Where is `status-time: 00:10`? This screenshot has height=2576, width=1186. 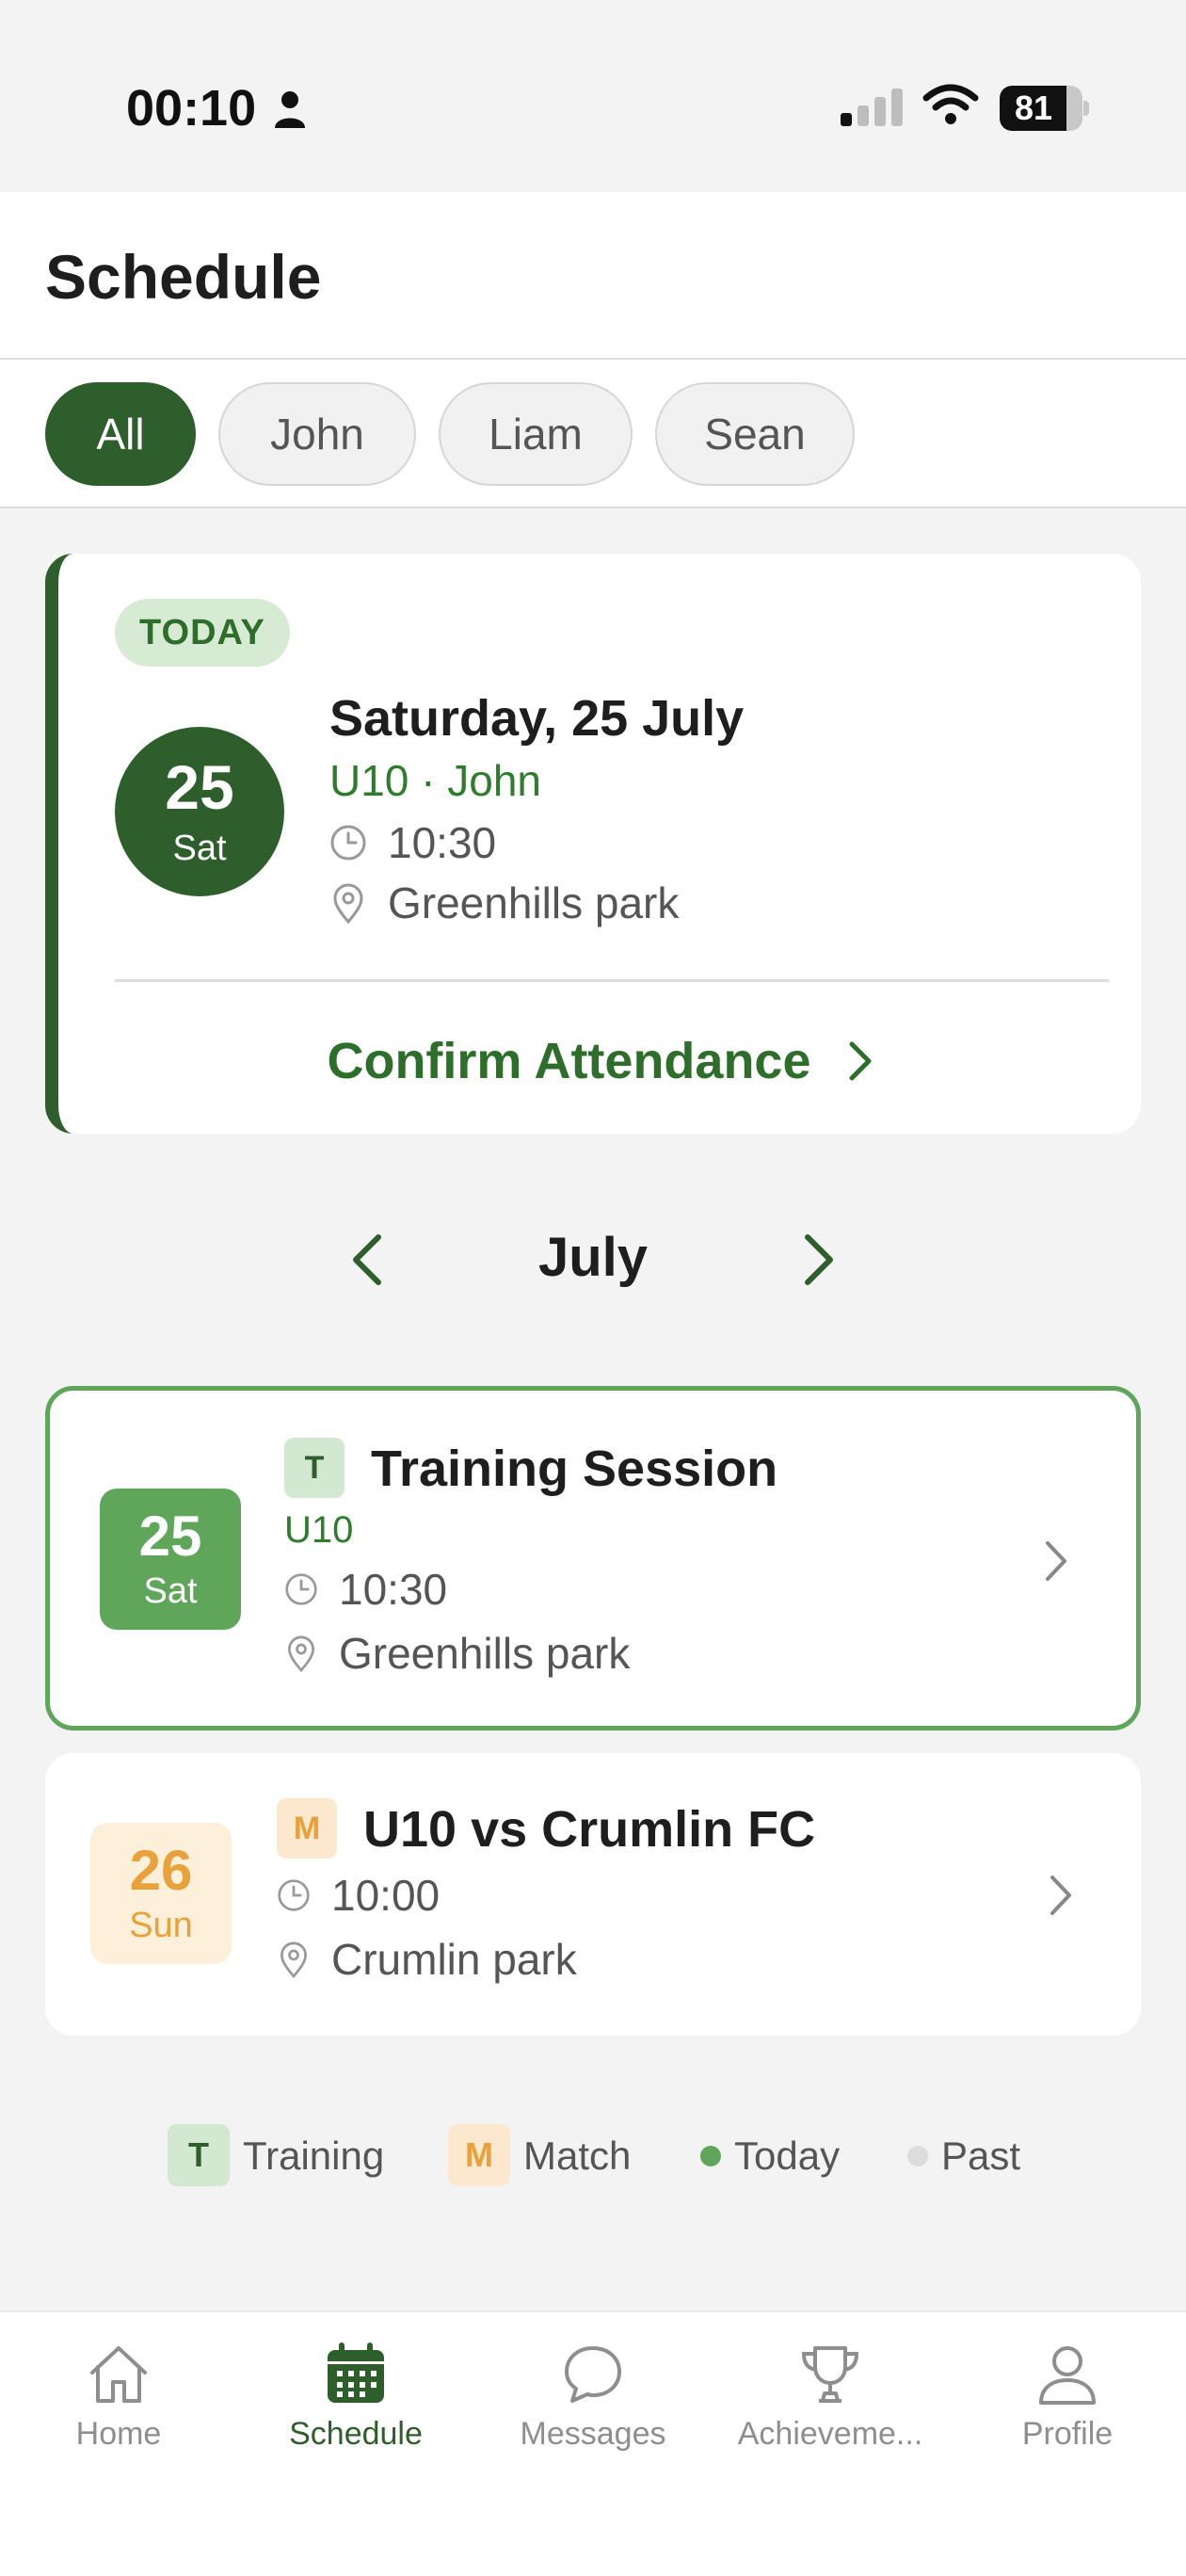 status-time: 00:10 is located at coordinates (191, 108).